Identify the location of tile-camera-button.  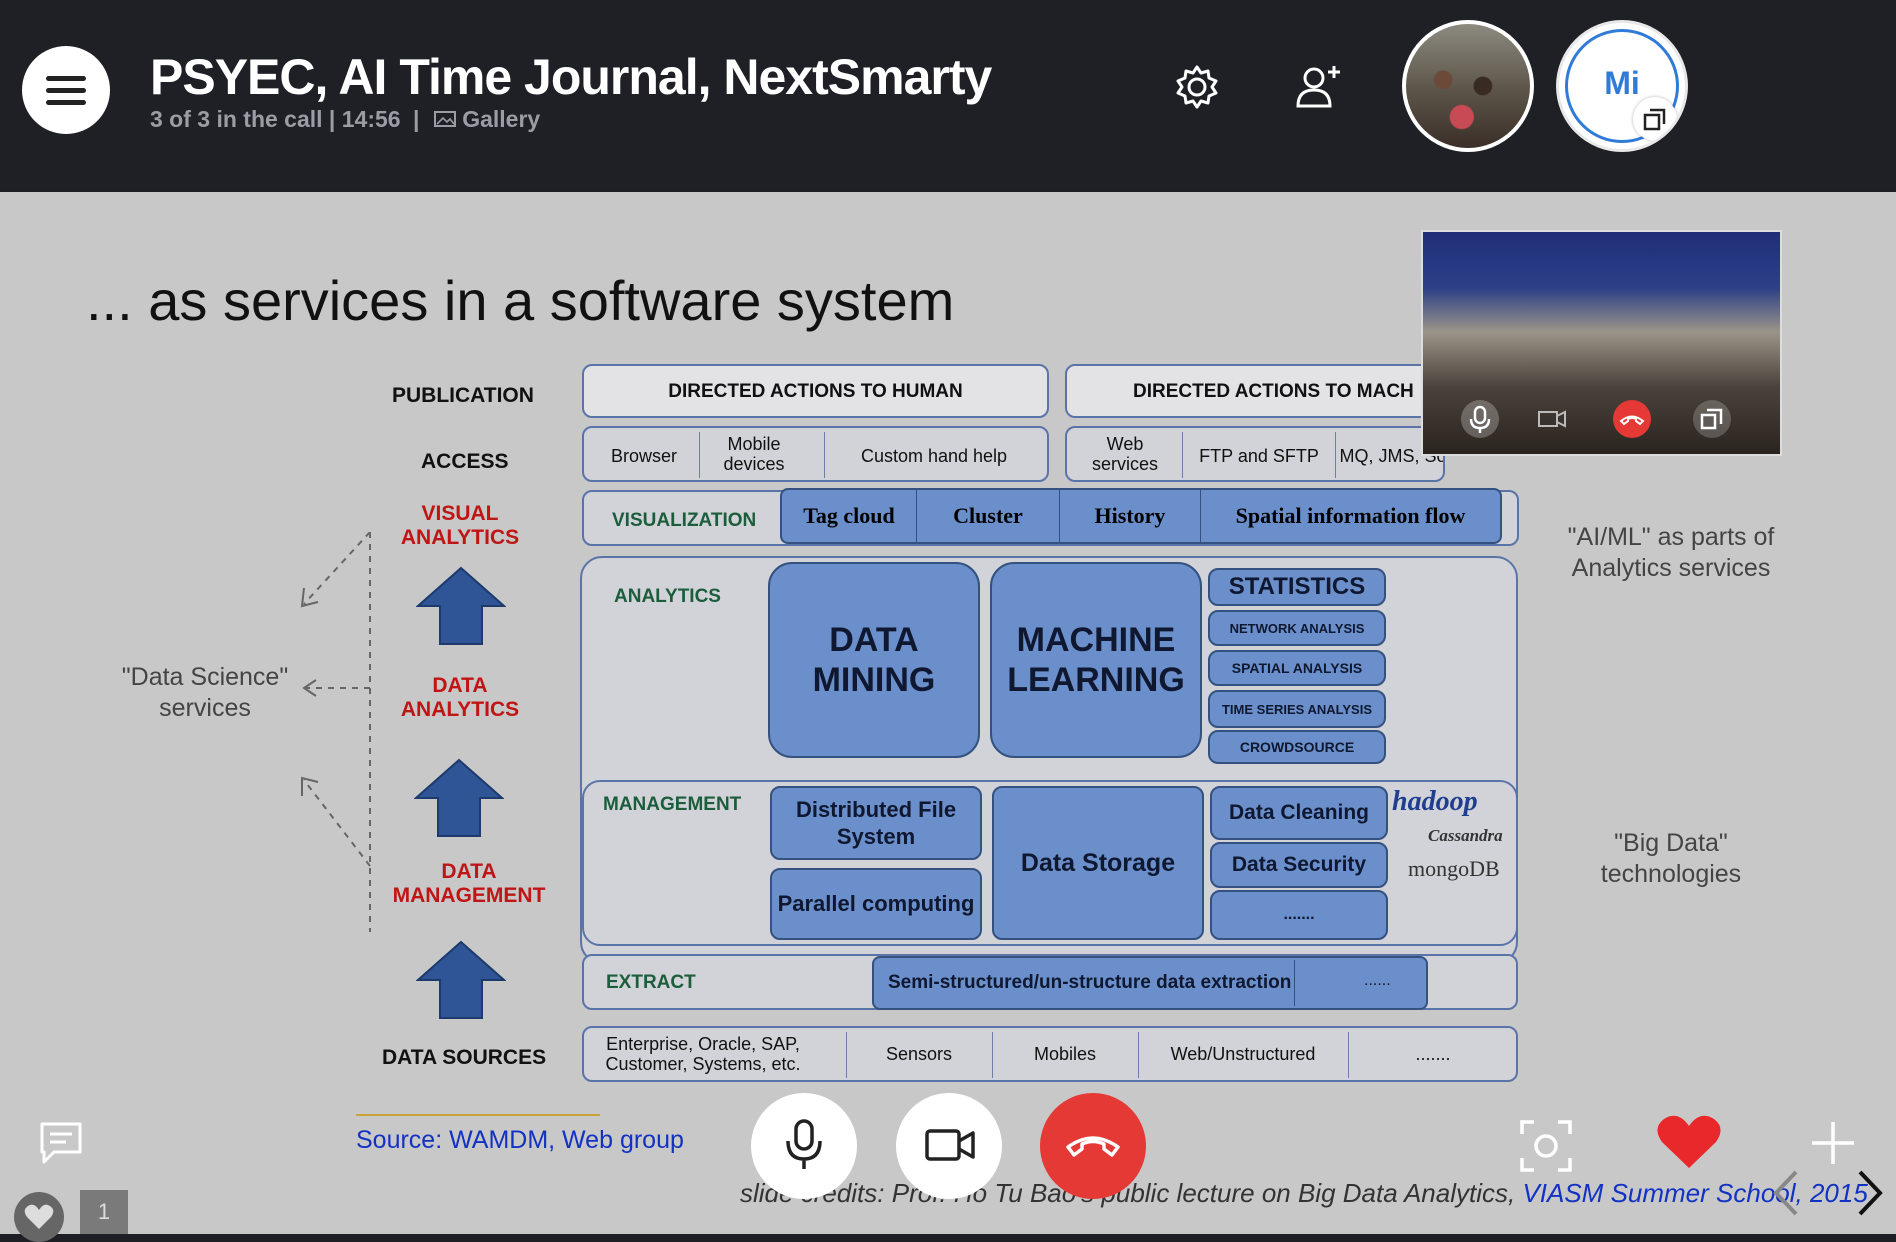
(1552, 419).